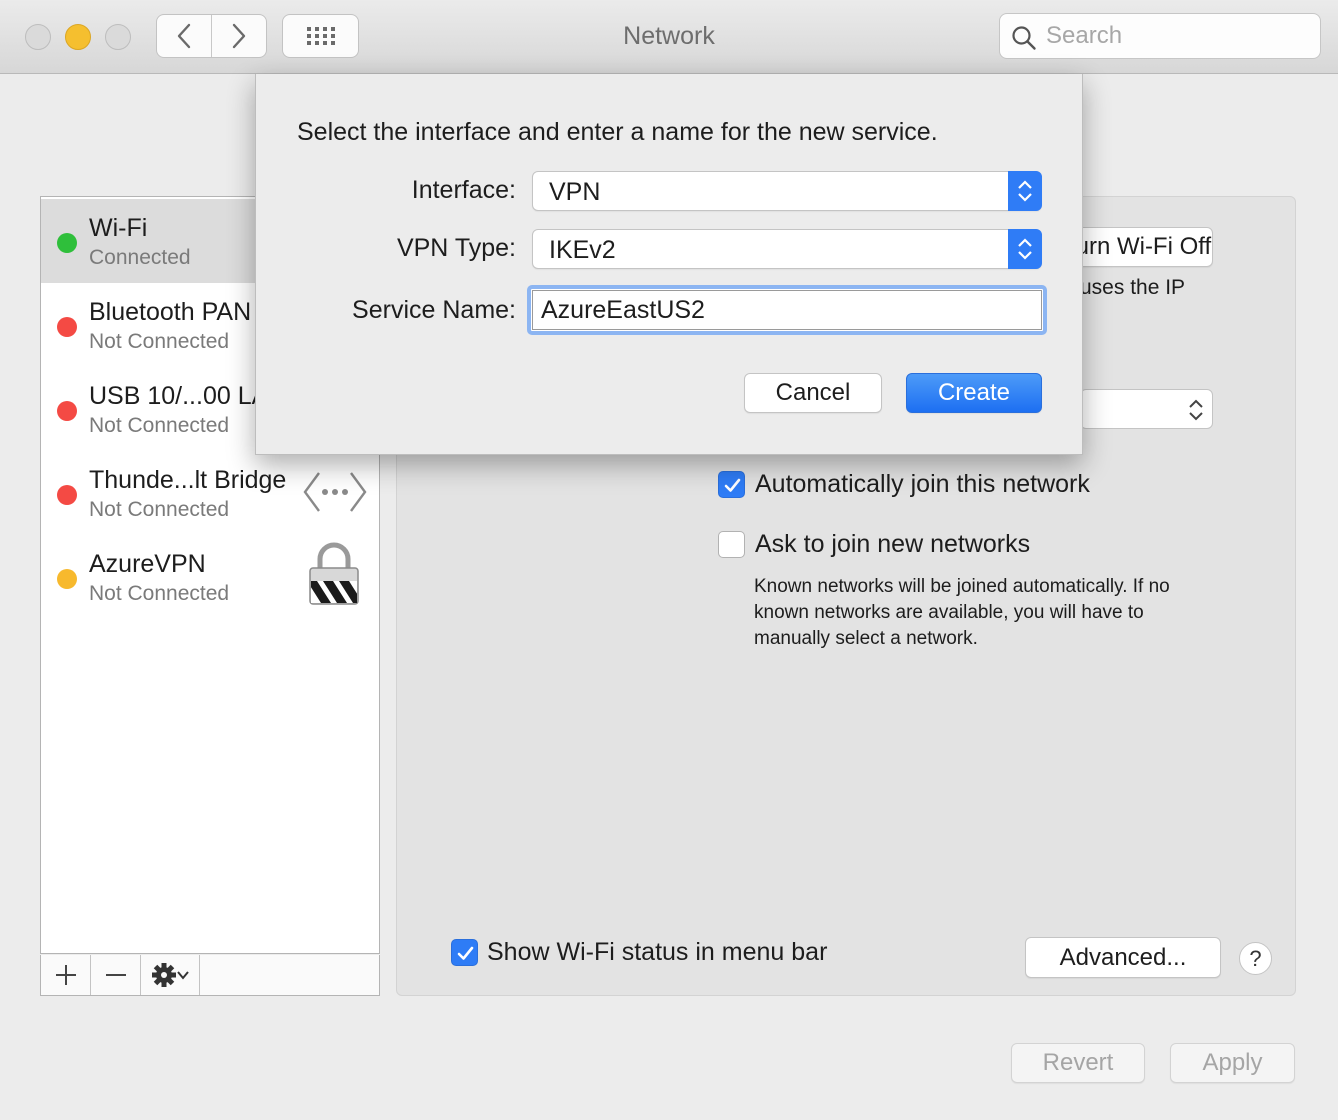 This screenshot has width=1338, height=1120. I want to click on create-button: Create, so click(974, 393).